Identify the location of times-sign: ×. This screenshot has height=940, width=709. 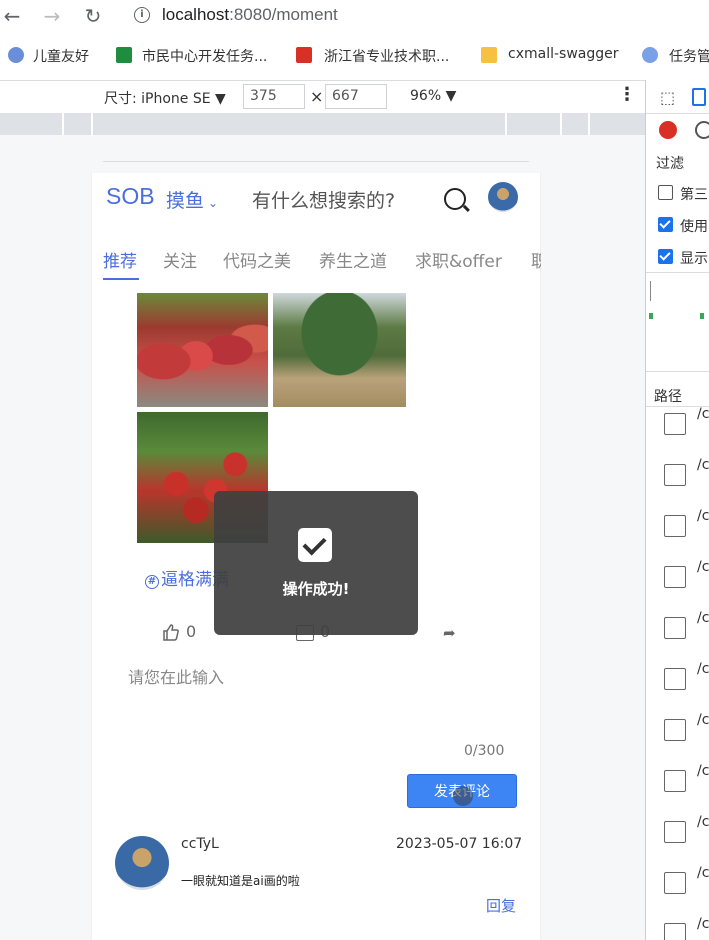
(317, 96).